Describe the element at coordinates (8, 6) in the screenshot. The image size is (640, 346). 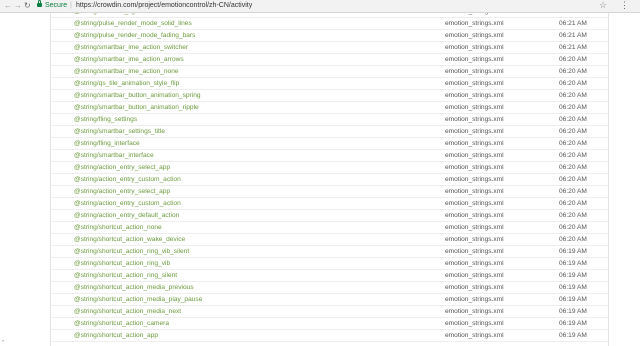
I see `back-arrow-icon: ←` at that location.